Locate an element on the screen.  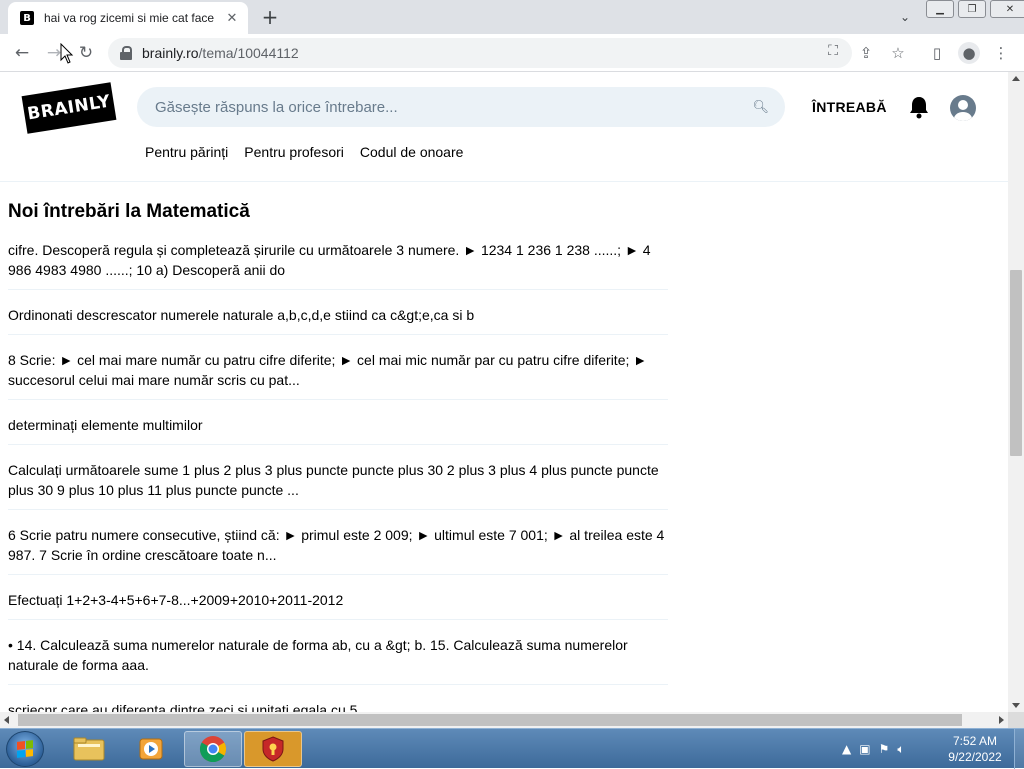
brainly-logo: BRAINLY is located at coordinates (69, 108).